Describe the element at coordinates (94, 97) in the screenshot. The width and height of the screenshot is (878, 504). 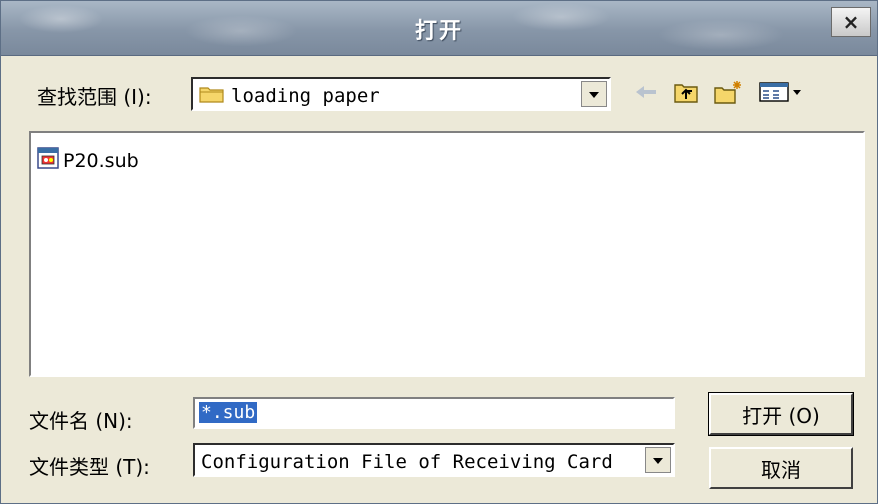
I see `lookin-label: 查找范围 (I):` at that location.